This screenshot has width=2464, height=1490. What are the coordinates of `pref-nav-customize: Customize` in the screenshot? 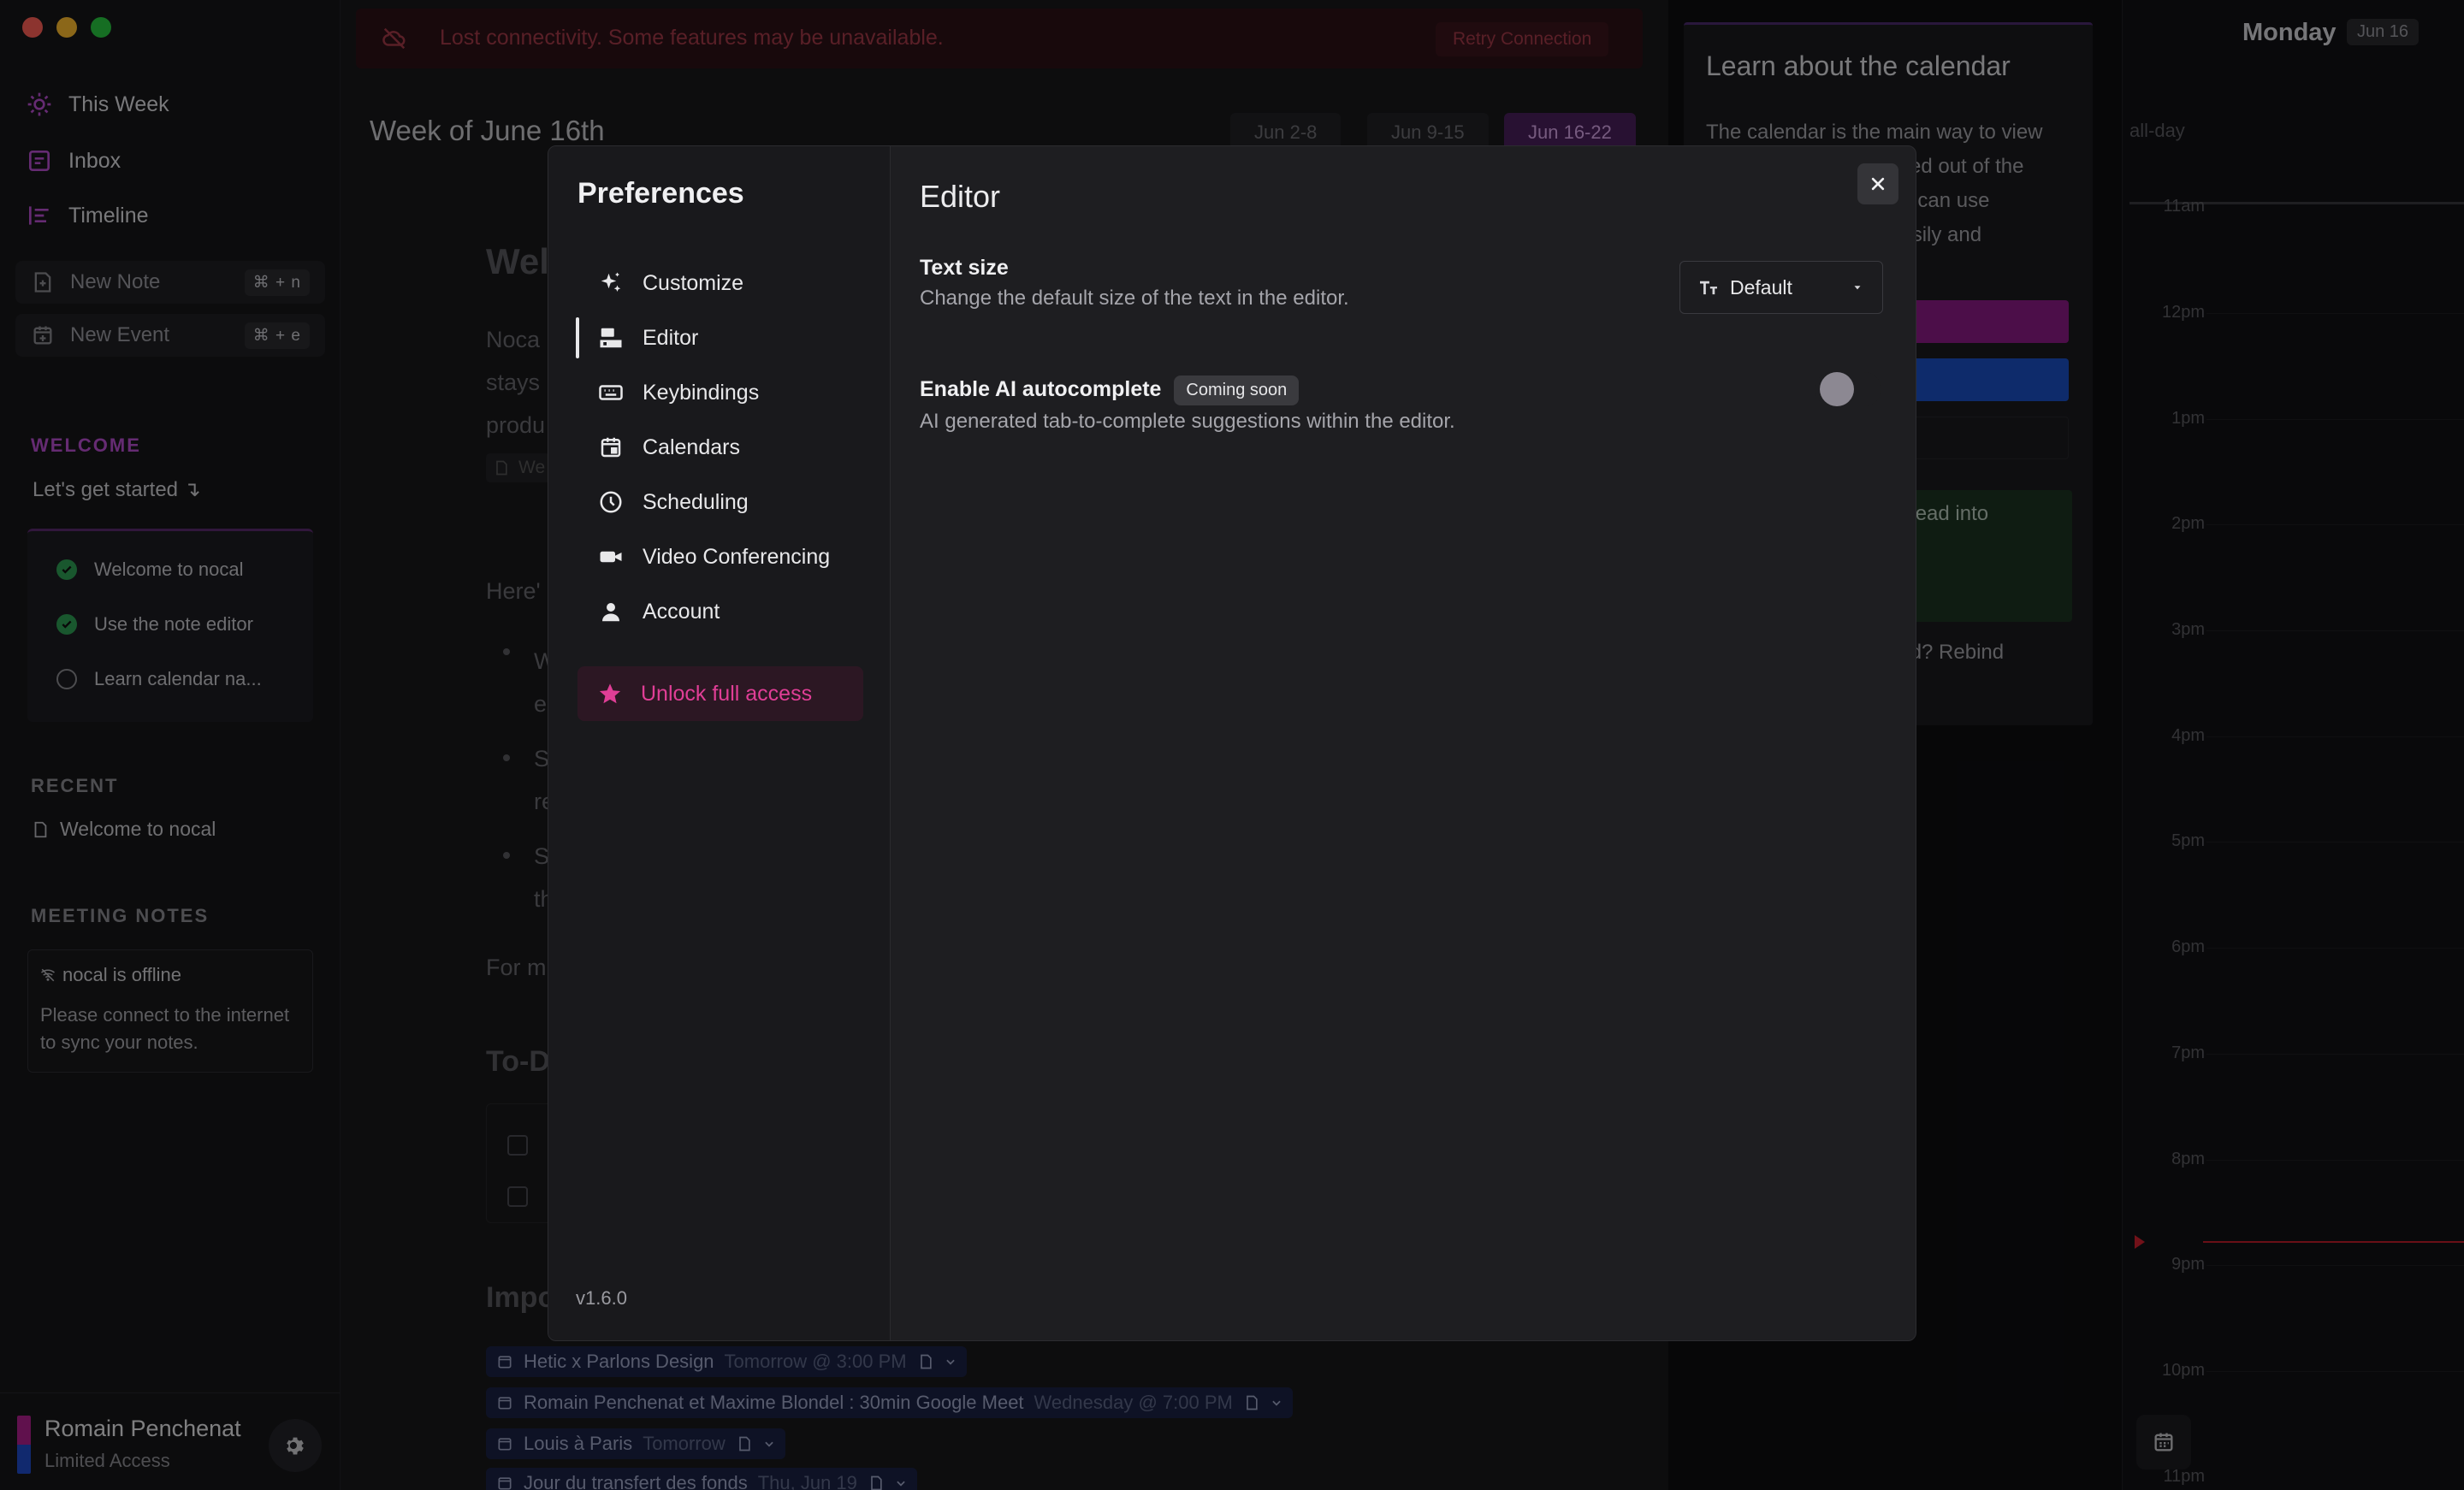 It's located at (720, 283).